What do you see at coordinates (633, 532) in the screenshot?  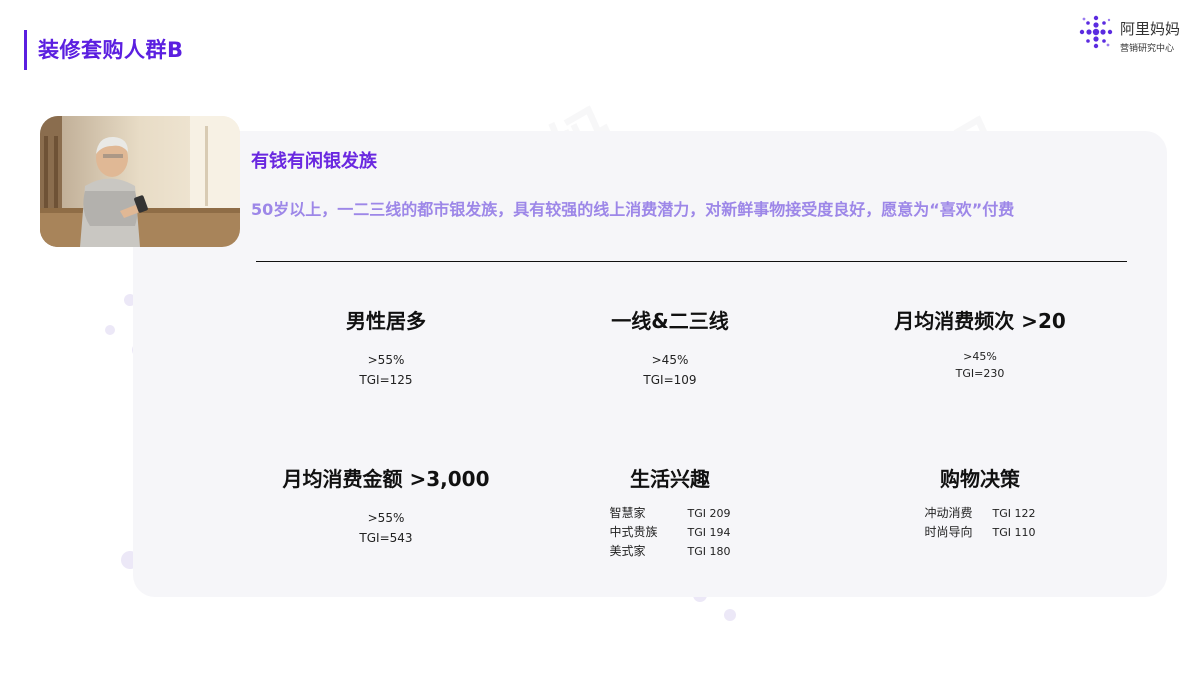 I see `interest-label: 中式贵族` at bounding box center [633, 532].